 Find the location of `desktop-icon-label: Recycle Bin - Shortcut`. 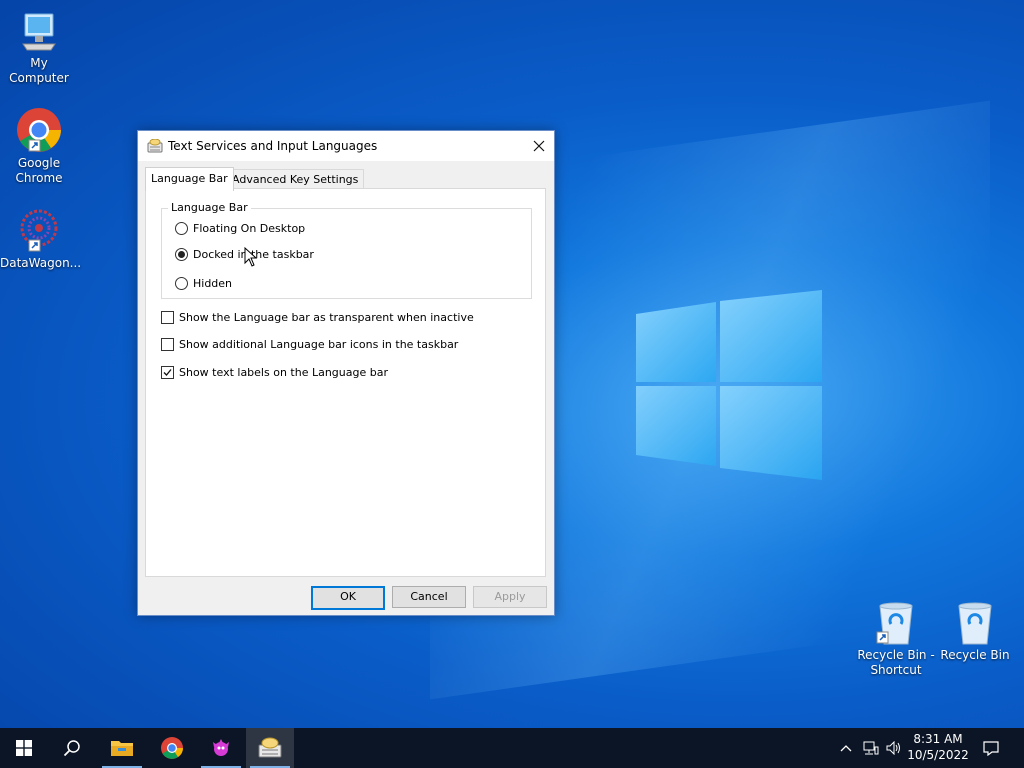

desktop-icon-label: Recycle Bin - Shortcut is located at coordinates (896, 662).